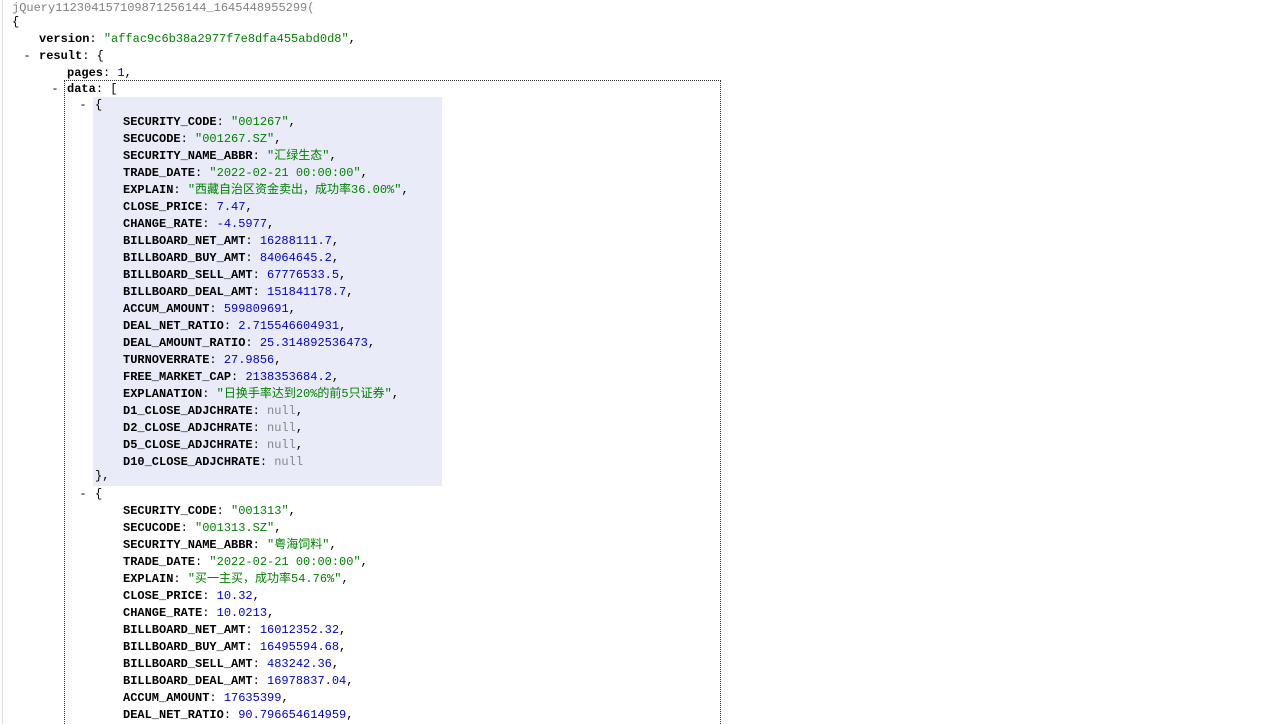 The height and width of the screenshot is (724, 1262). I want to click on field-value: 10.0213, so click(242, 613).